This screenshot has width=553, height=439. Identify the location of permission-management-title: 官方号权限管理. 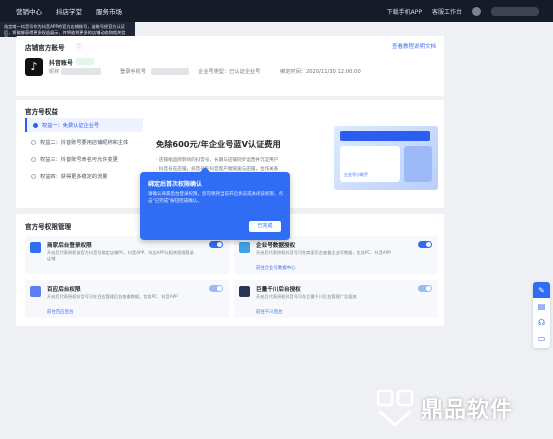
(48, 227).